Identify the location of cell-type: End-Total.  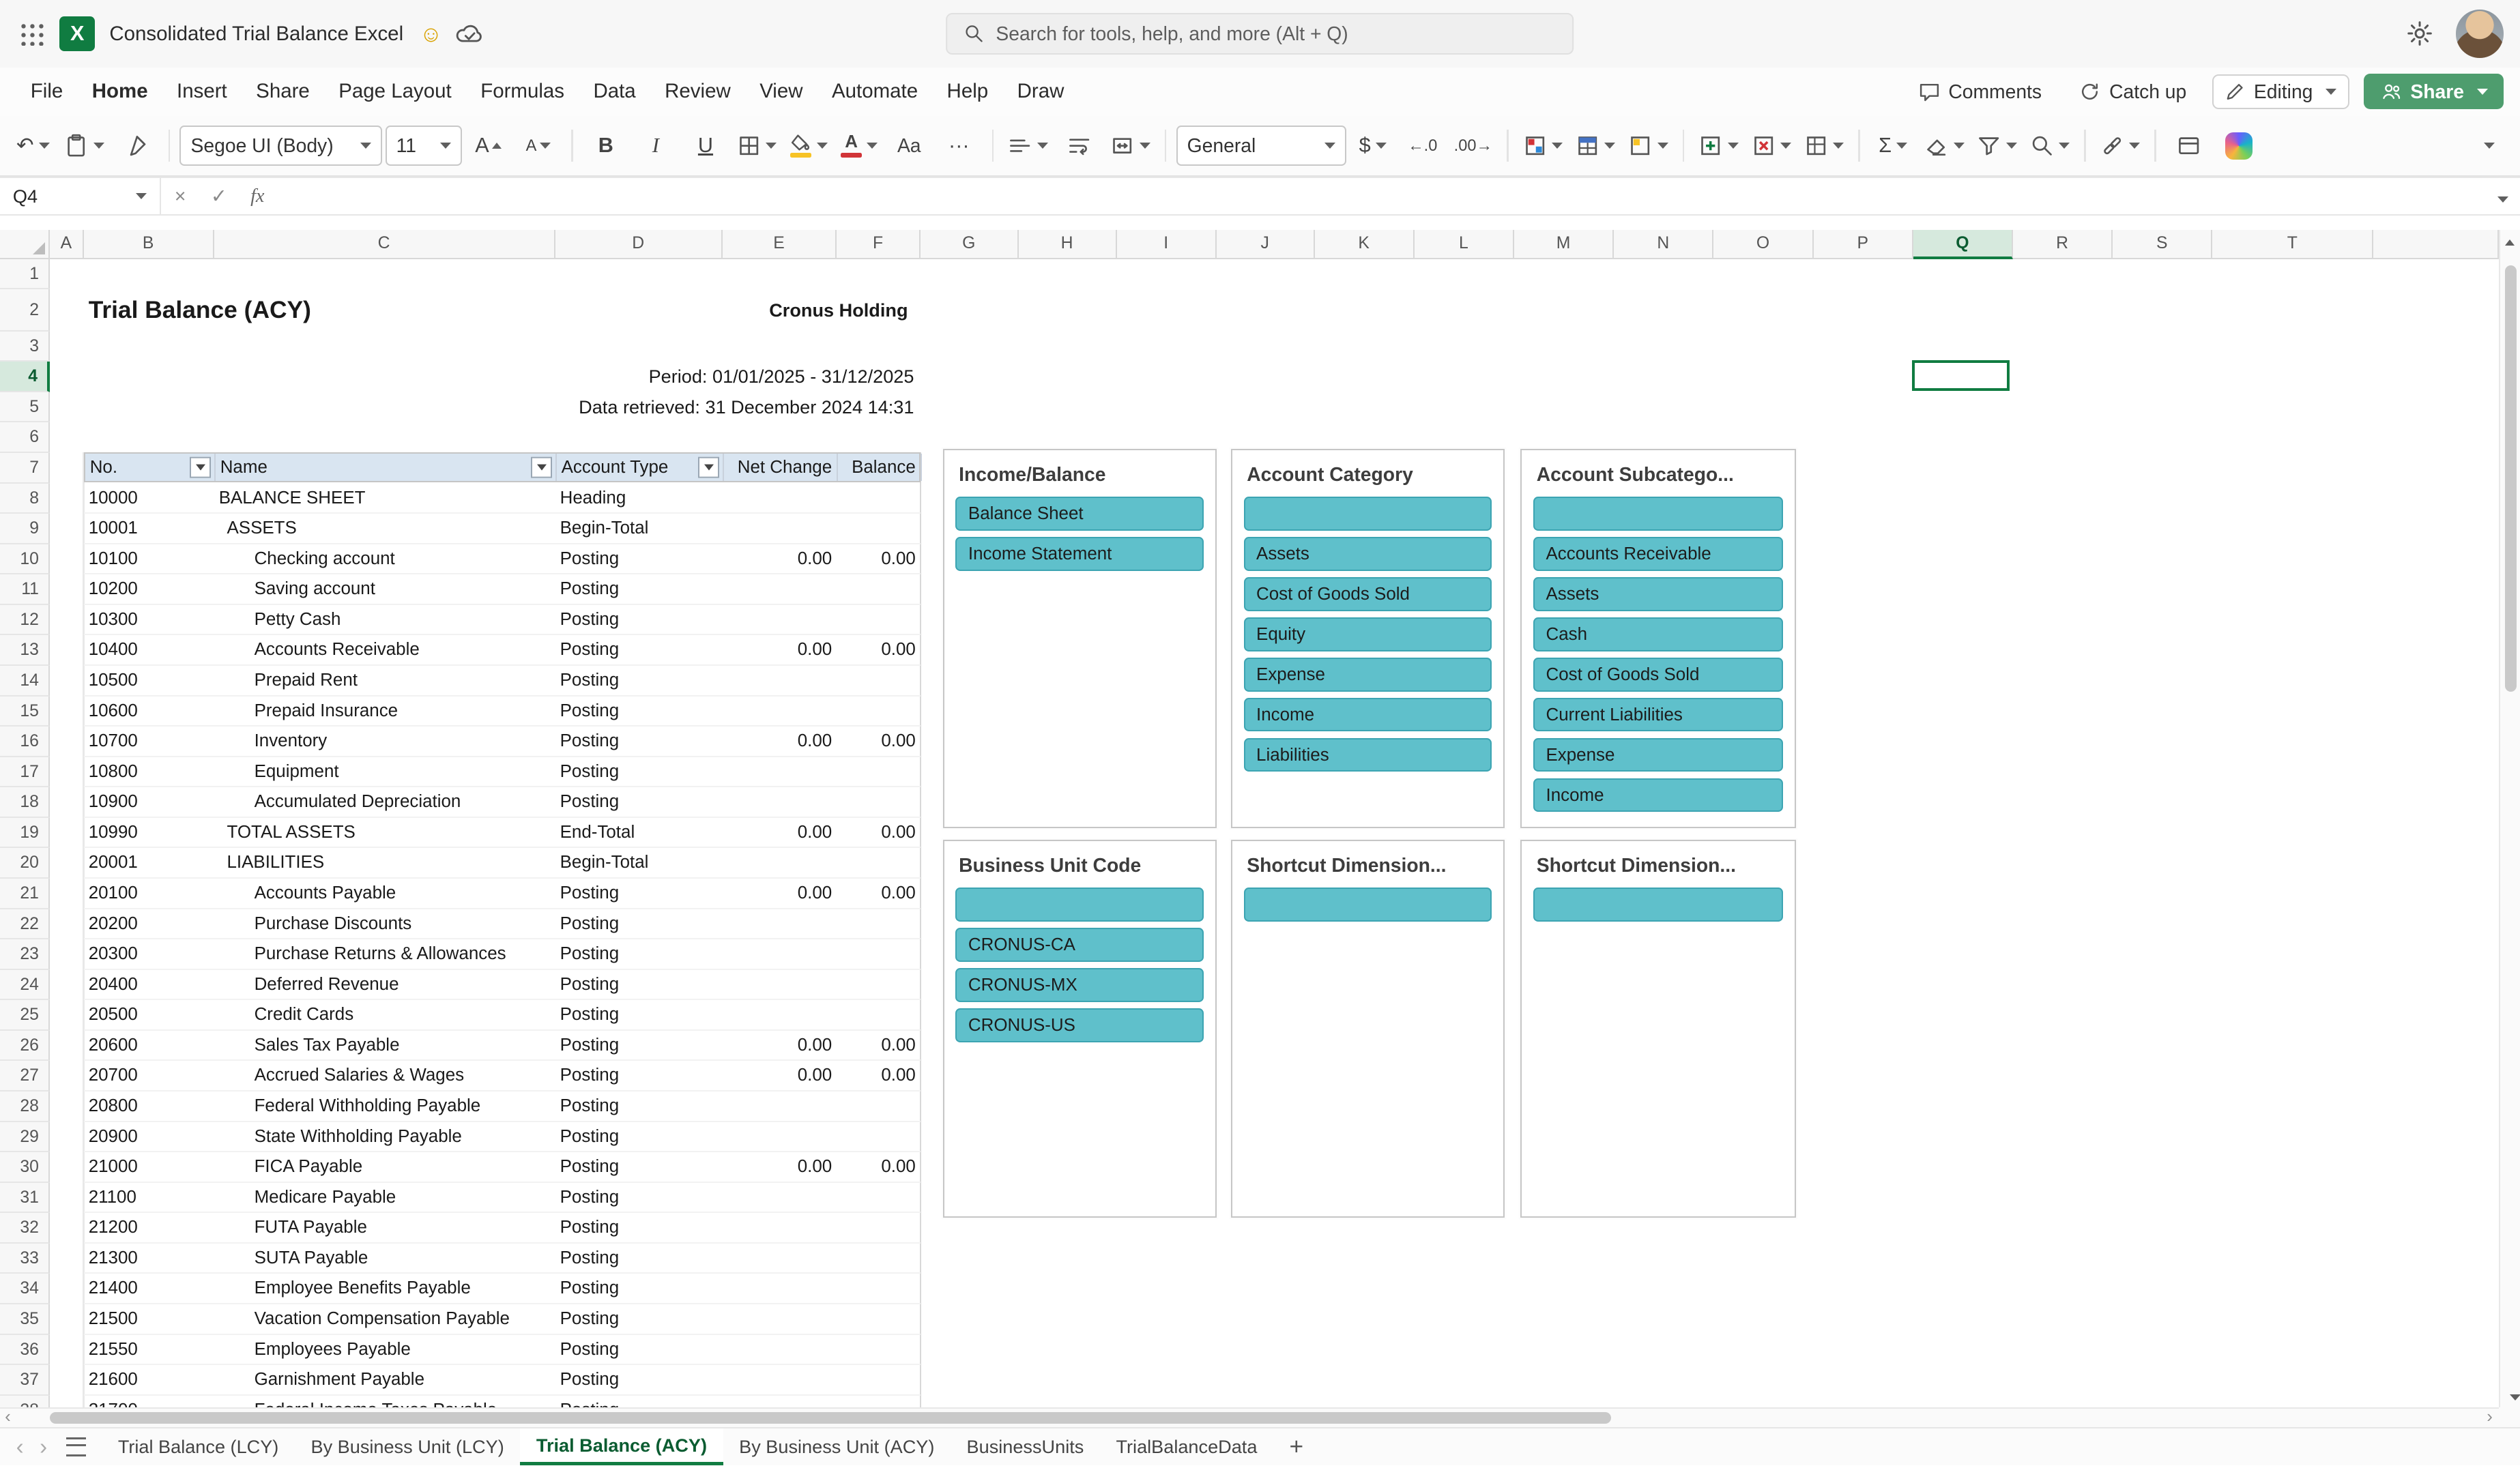
(639, 832).